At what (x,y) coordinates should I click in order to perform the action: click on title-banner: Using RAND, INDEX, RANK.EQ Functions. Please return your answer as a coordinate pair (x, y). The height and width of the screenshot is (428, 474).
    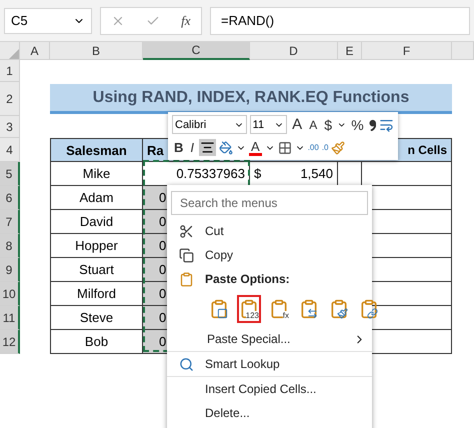
    Looking at the image, I should click on (251, 99).